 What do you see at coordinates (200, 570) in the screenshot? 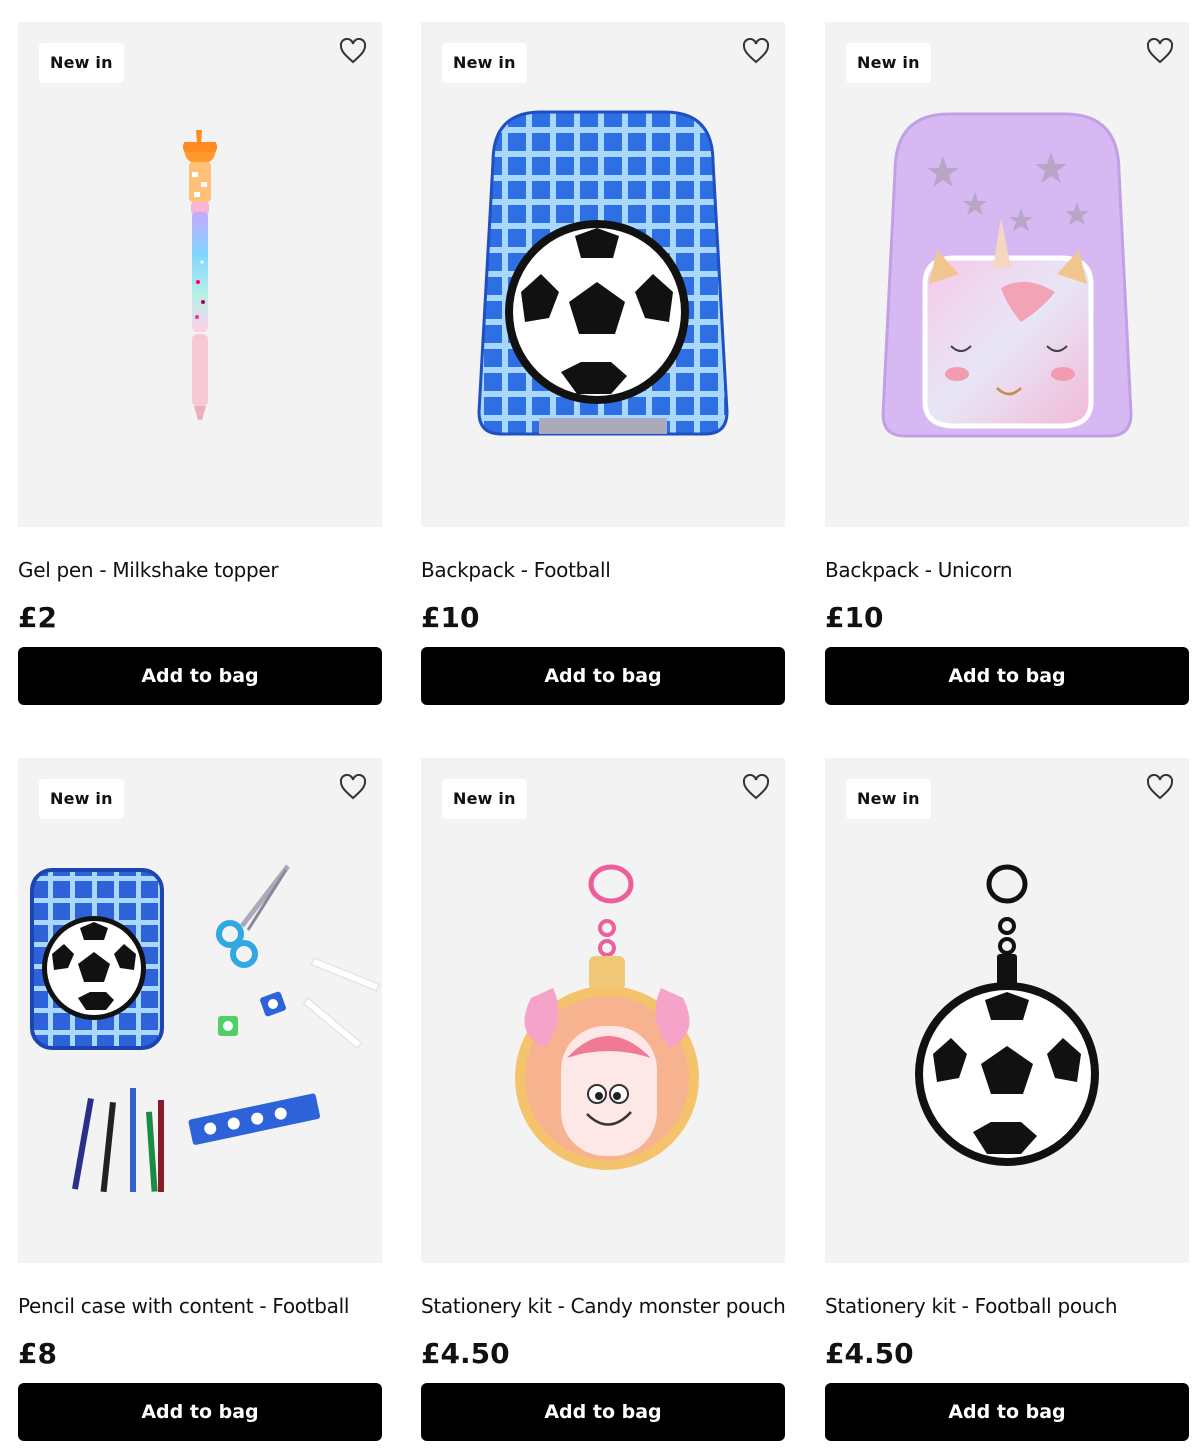
I see `product-name: Gel pen - Milkshake topper` at bounding box center [200, 570].